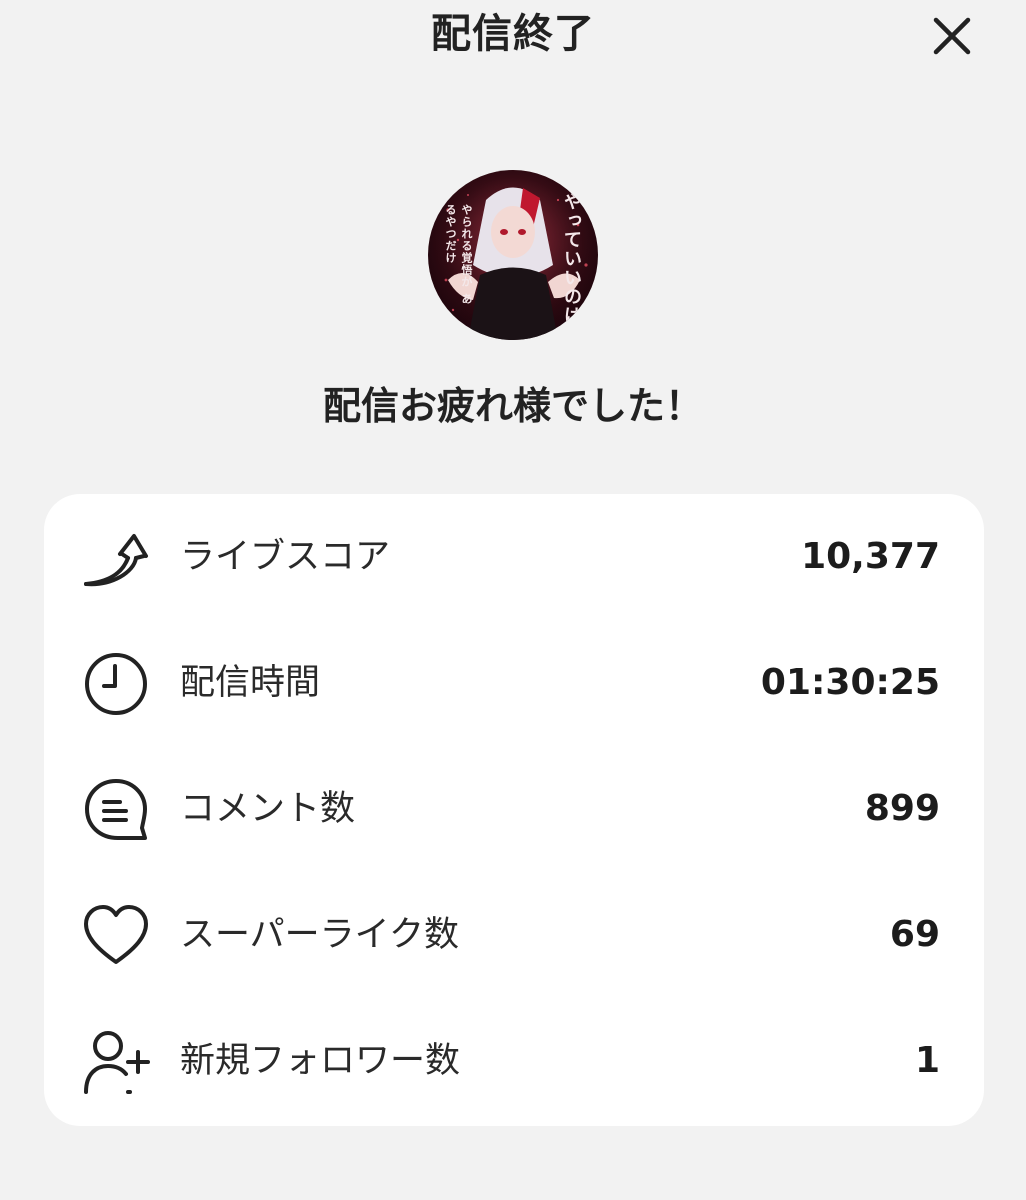 The image size is (1026, 1200). I want to click on stat-value: 01:30:25, so click(850, 682).